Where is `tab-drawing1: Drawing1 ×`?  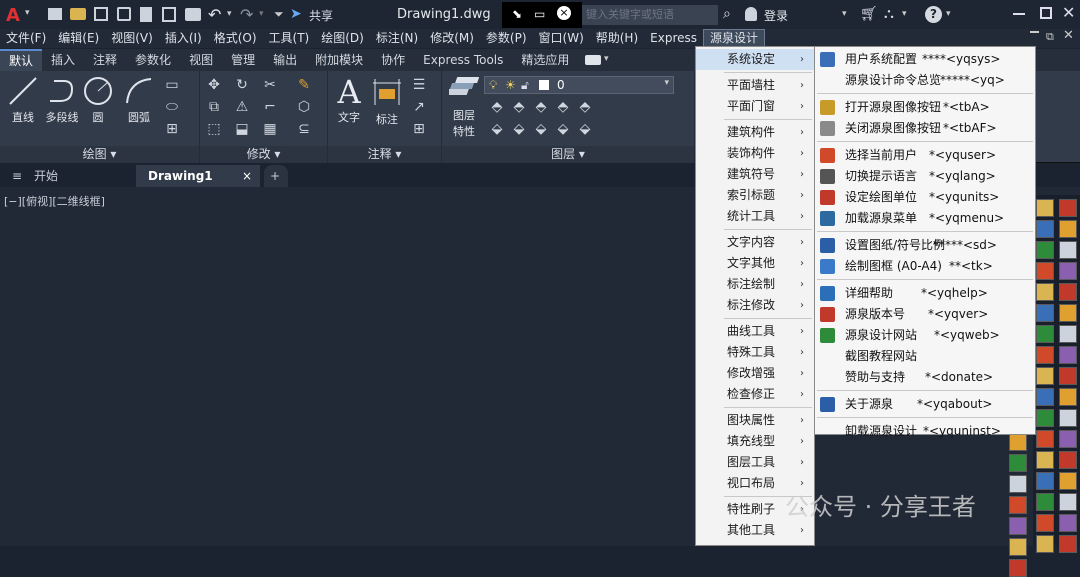 tab-drawing1: Drawing1 × is located at coordinates (198, 176).